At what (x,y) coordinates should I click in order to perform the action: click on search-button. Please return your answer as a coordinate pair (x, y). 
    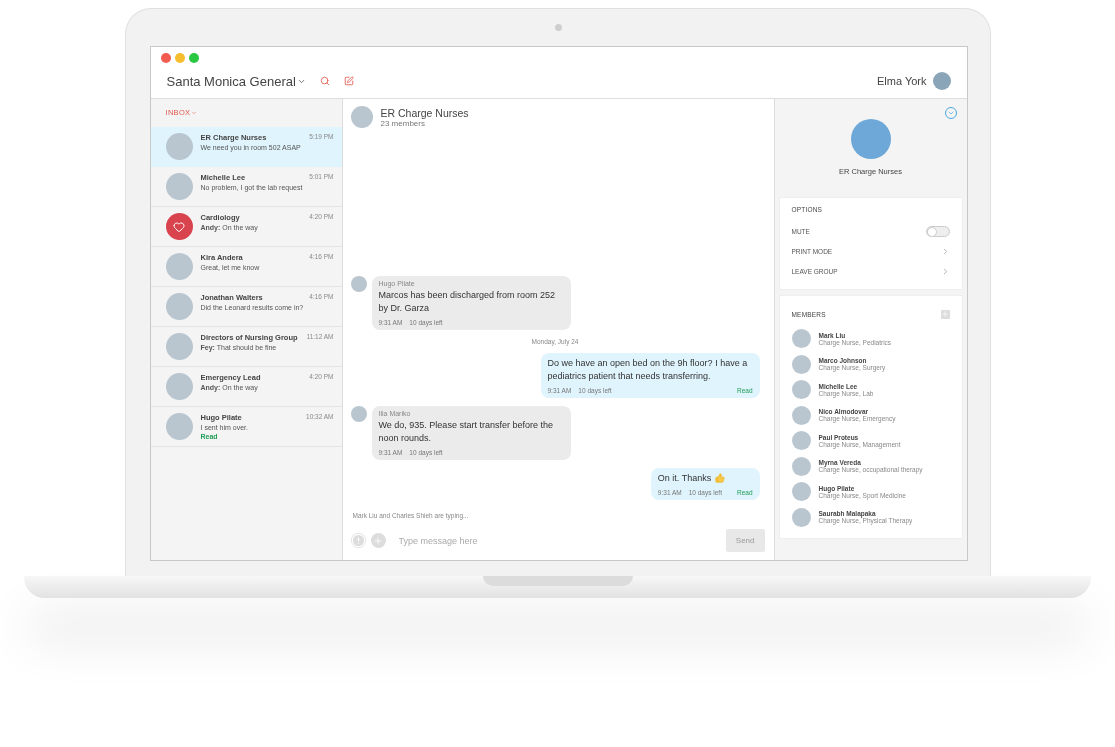
    Looking at the image, I should click on (324, 81).